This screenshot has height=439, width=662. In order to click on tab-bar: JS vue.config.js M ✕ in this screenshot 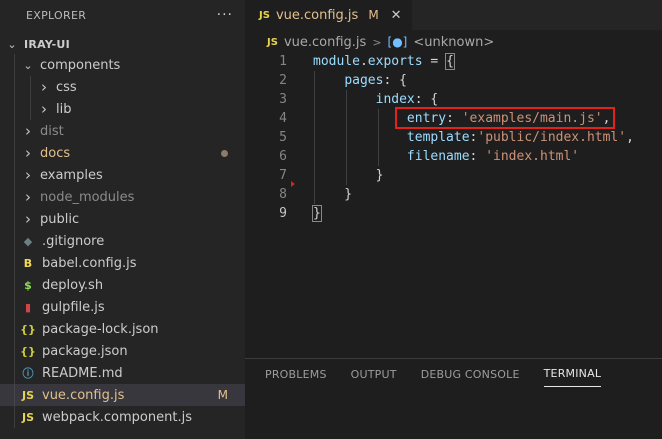, I will do `click(453, 15)`.